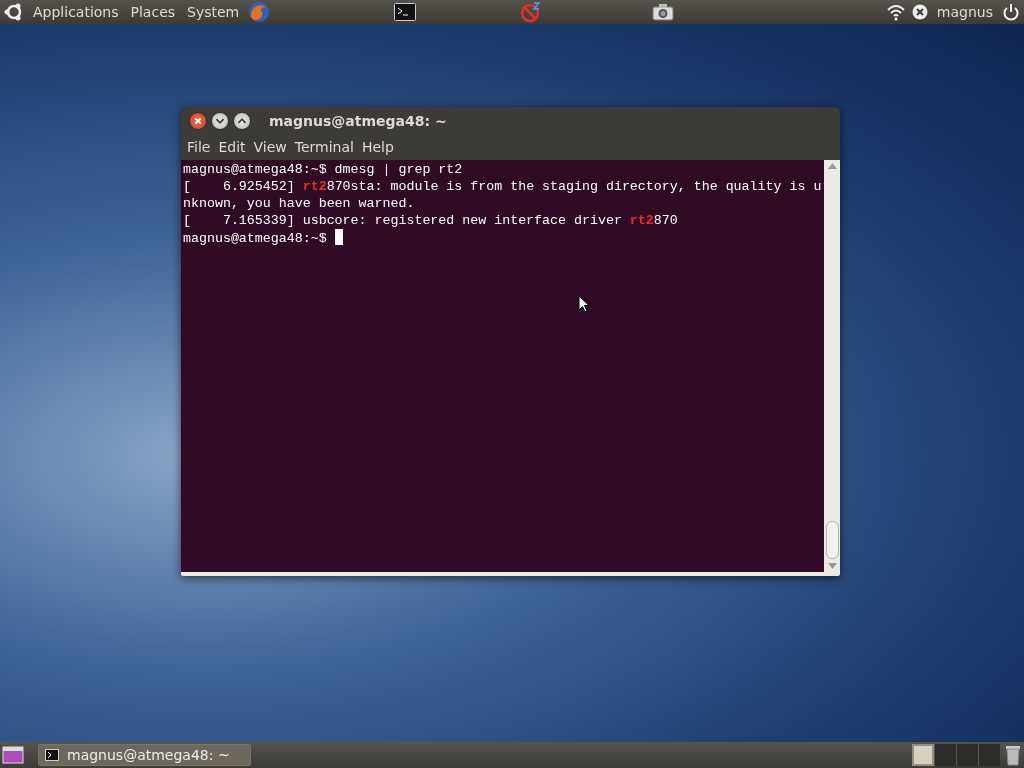 The height and width of the screenshot is (768, 1024). What do you see at coordinates (232, 147) in the screenshot?
I see `menu-item: Edit` at bounding box center [232, 147].